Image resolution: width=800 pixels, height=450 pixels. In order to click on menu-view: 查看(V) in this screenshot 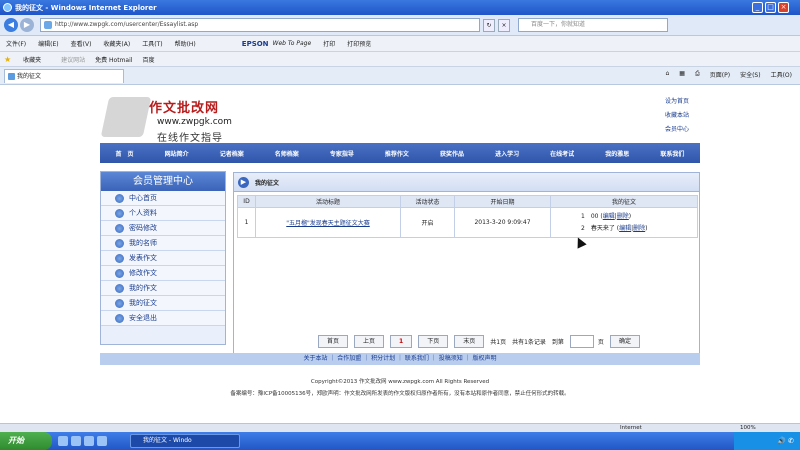, I will do `click(81, 43)`.